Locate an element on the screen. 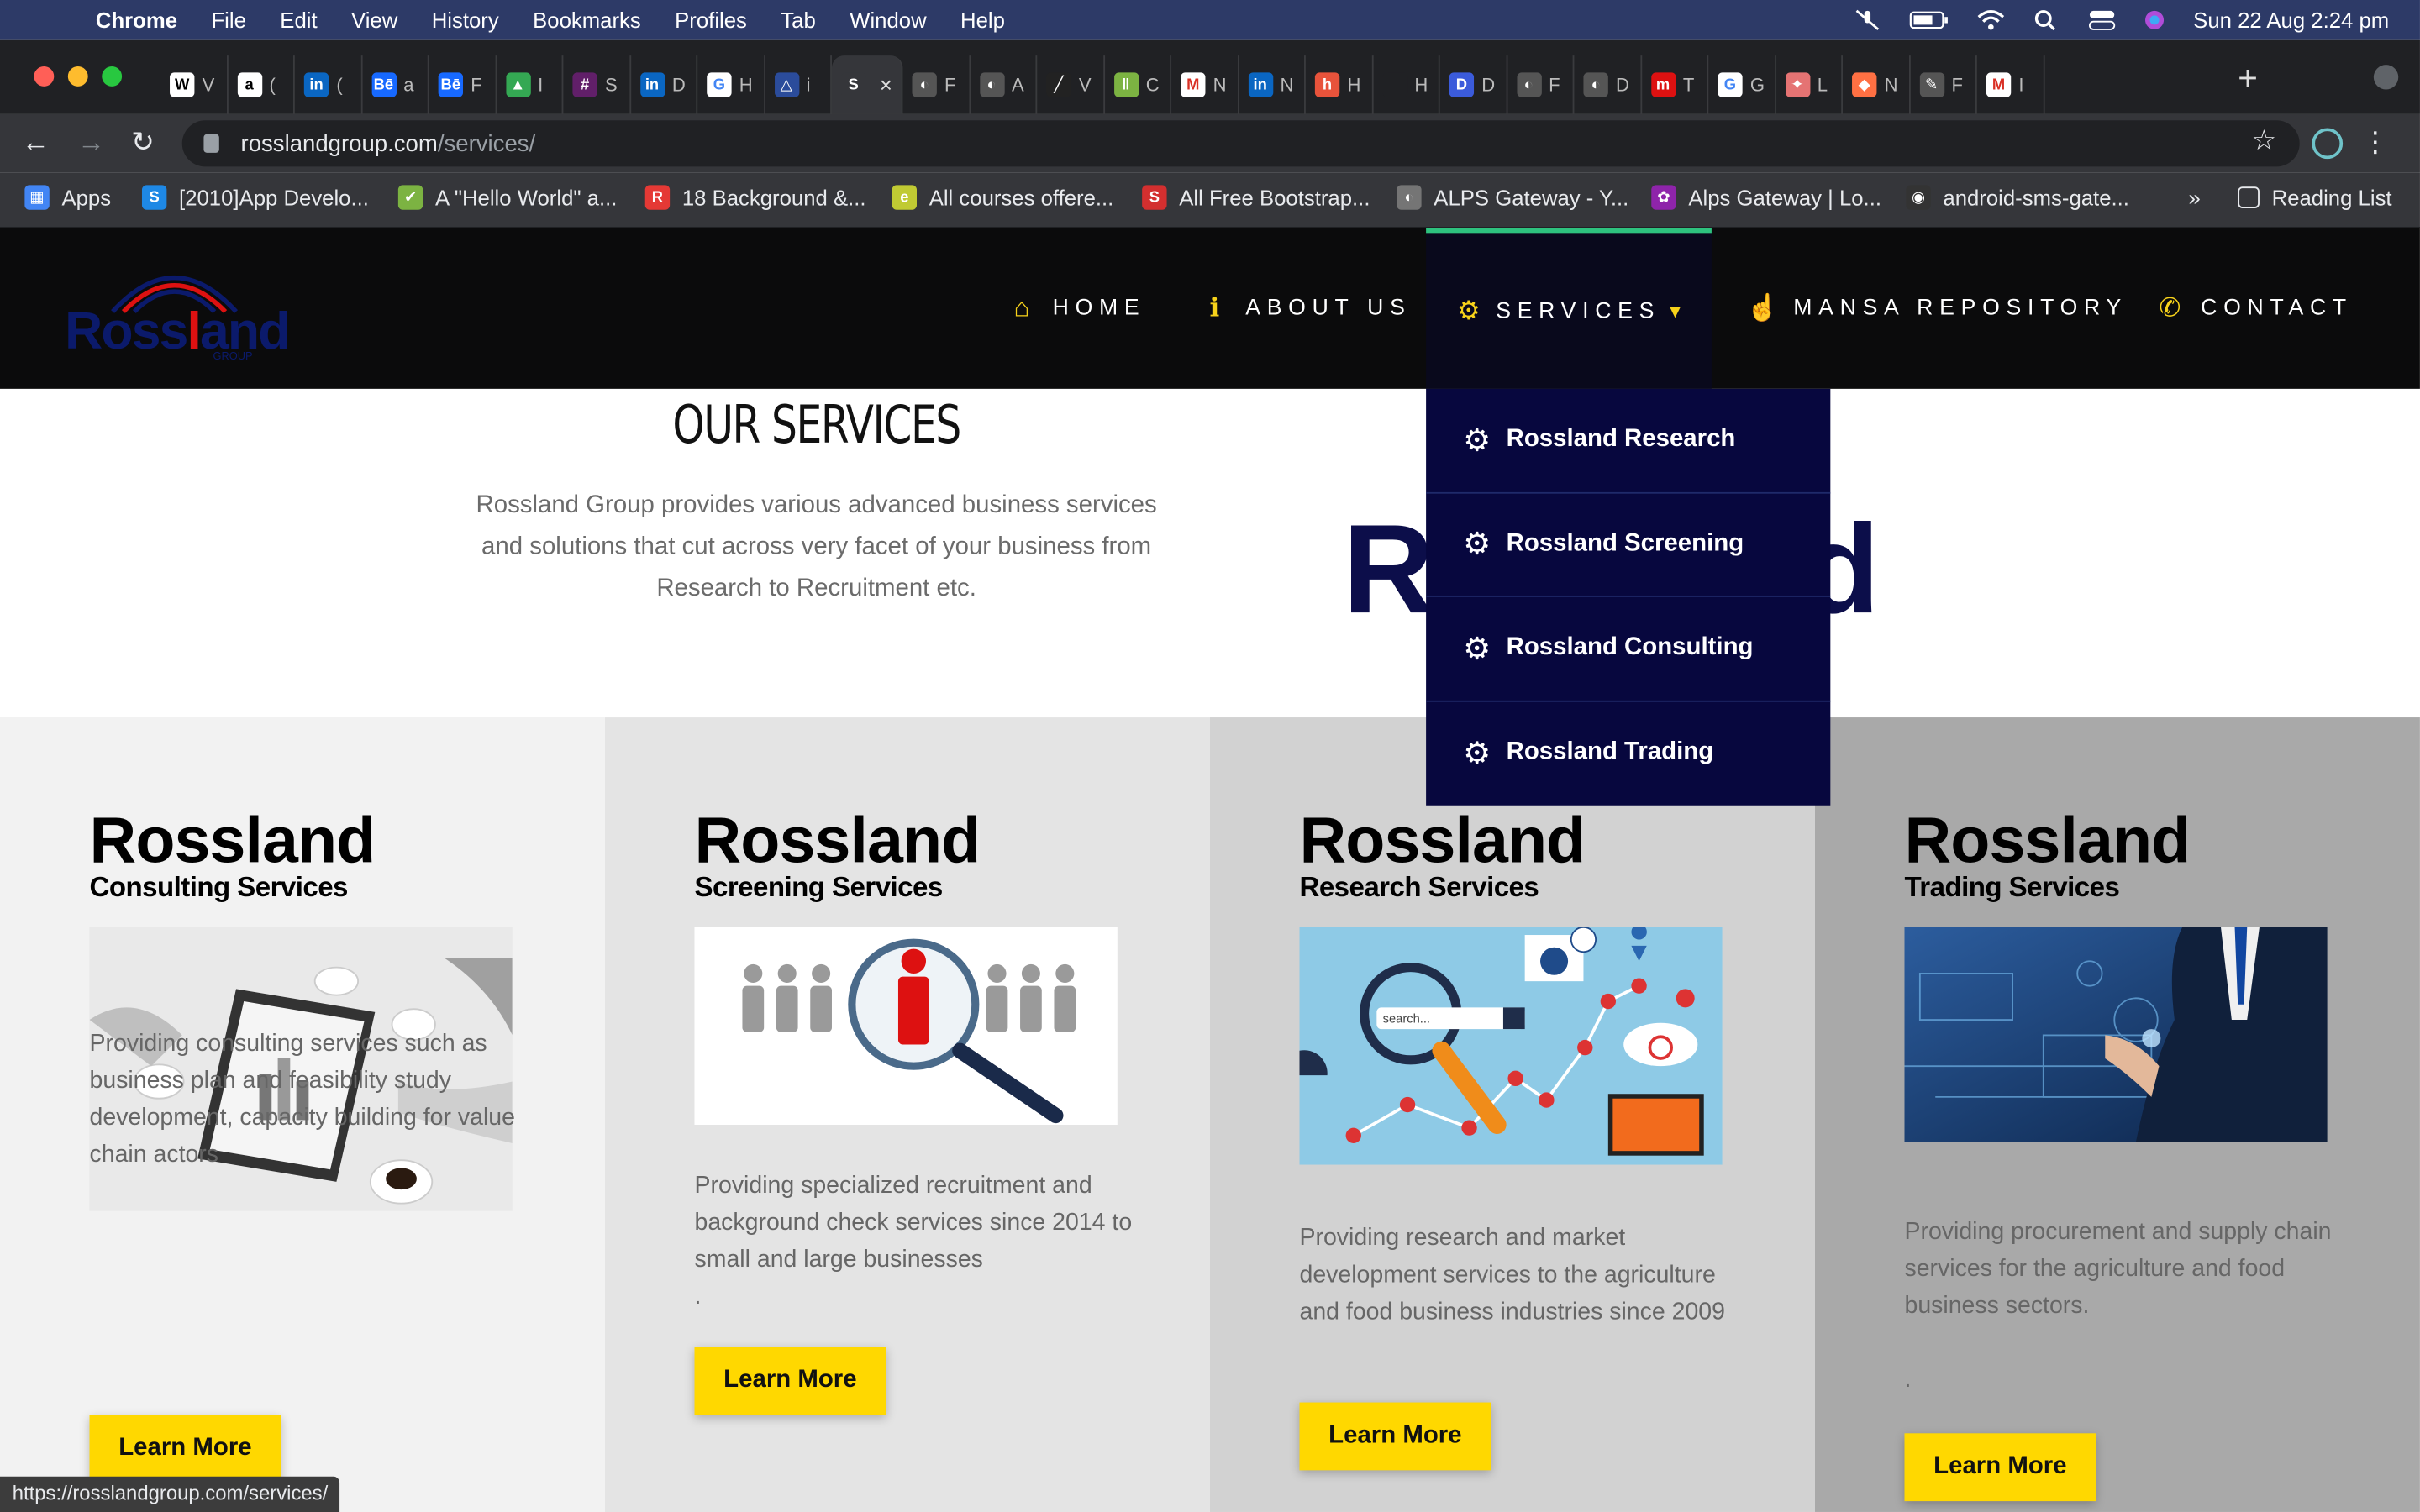 Image resolution: width=2420 pixels, height=1512 pixels. nav-about-us: ℹ ABOUT US is located at coordinates (1305, 308).